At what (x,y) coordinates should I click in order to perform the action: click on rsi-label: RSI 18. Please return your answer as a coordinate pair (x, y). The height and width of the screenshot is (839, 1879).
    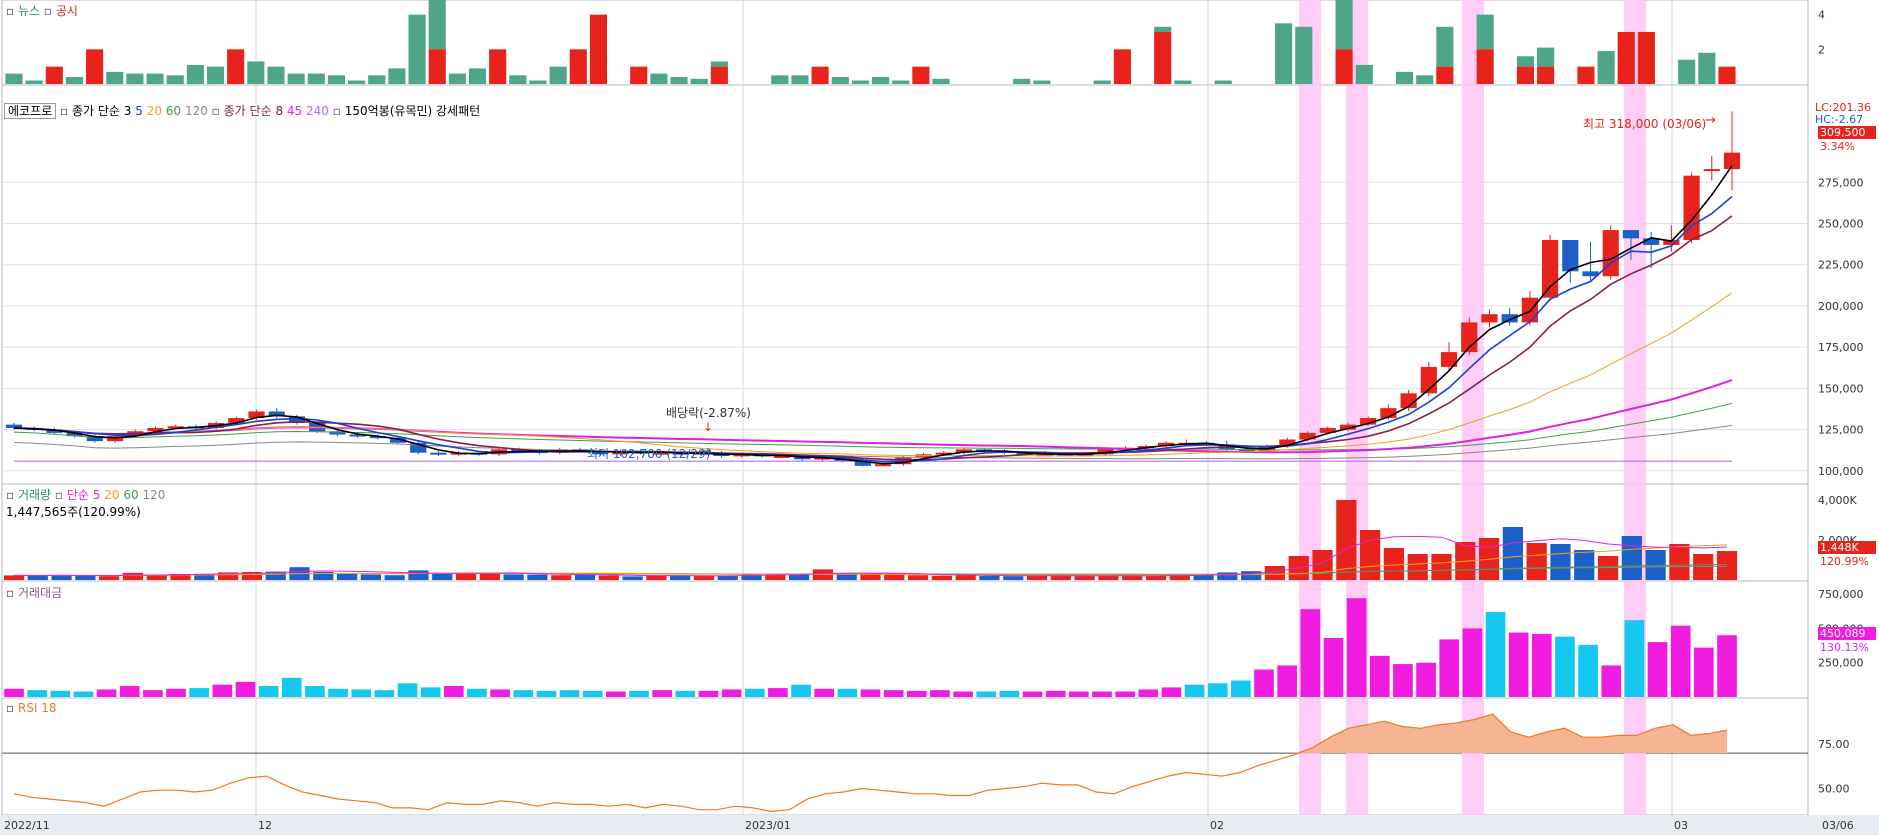
    Looking at the image, I should click on (37, 708).